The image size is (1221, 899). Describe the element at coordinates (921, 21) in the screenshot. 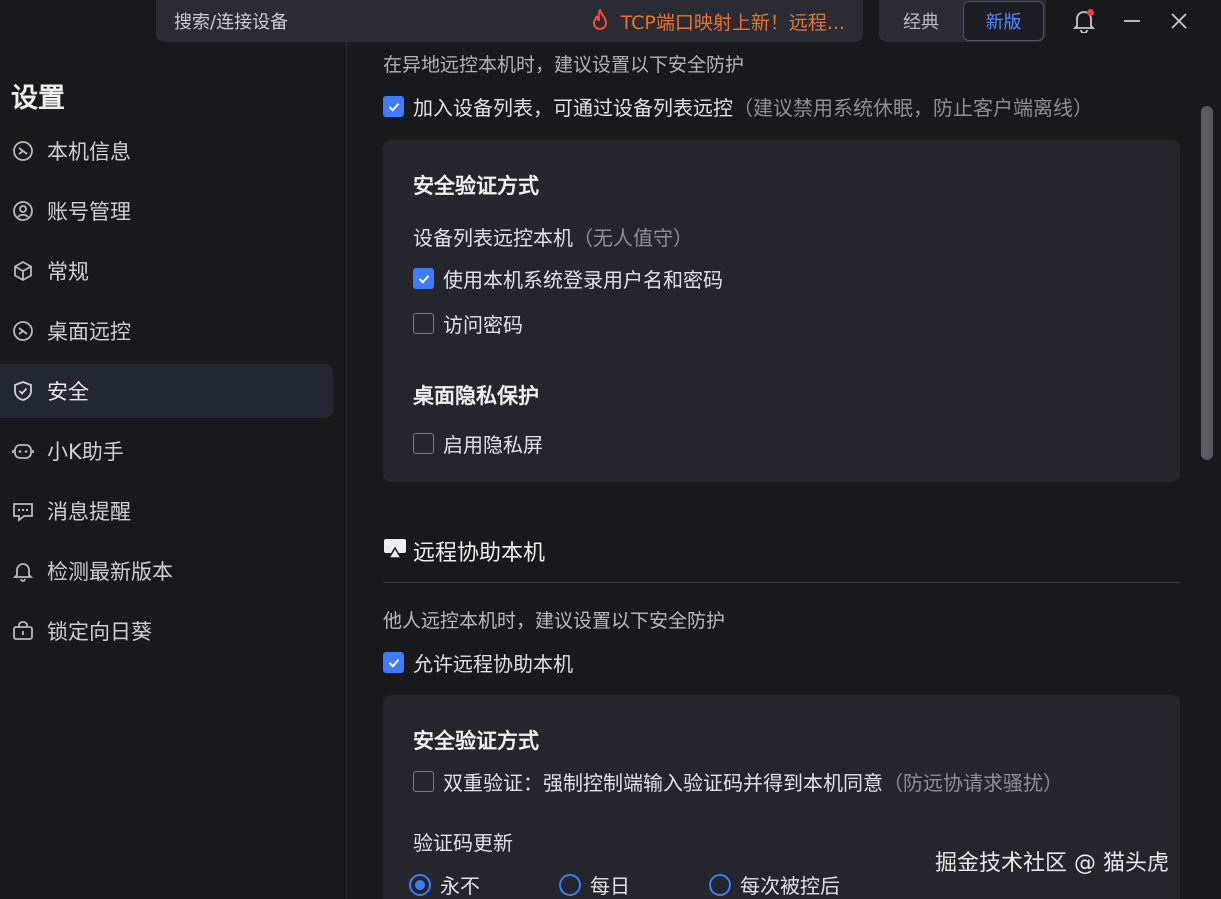

I see `classic-mode-button: 经典` at that location.